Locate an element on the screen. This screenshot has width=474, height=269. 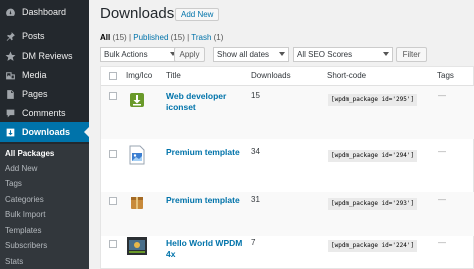
star-icon is located at coordinates (10, 56).